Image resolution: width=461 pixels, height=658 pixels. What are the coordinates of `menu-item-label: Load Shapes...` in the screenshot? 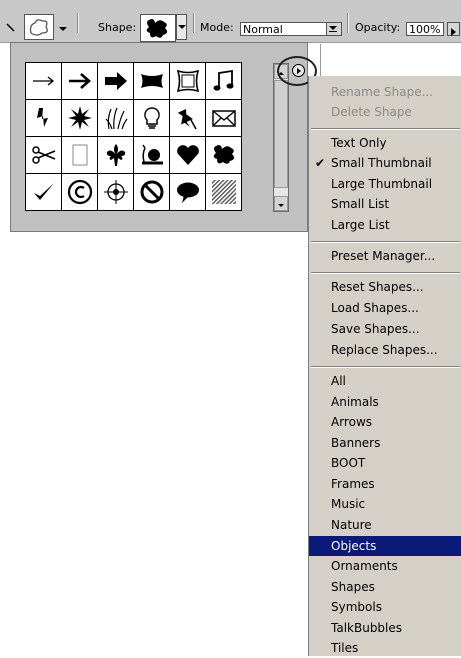 It's located at (375, 308).